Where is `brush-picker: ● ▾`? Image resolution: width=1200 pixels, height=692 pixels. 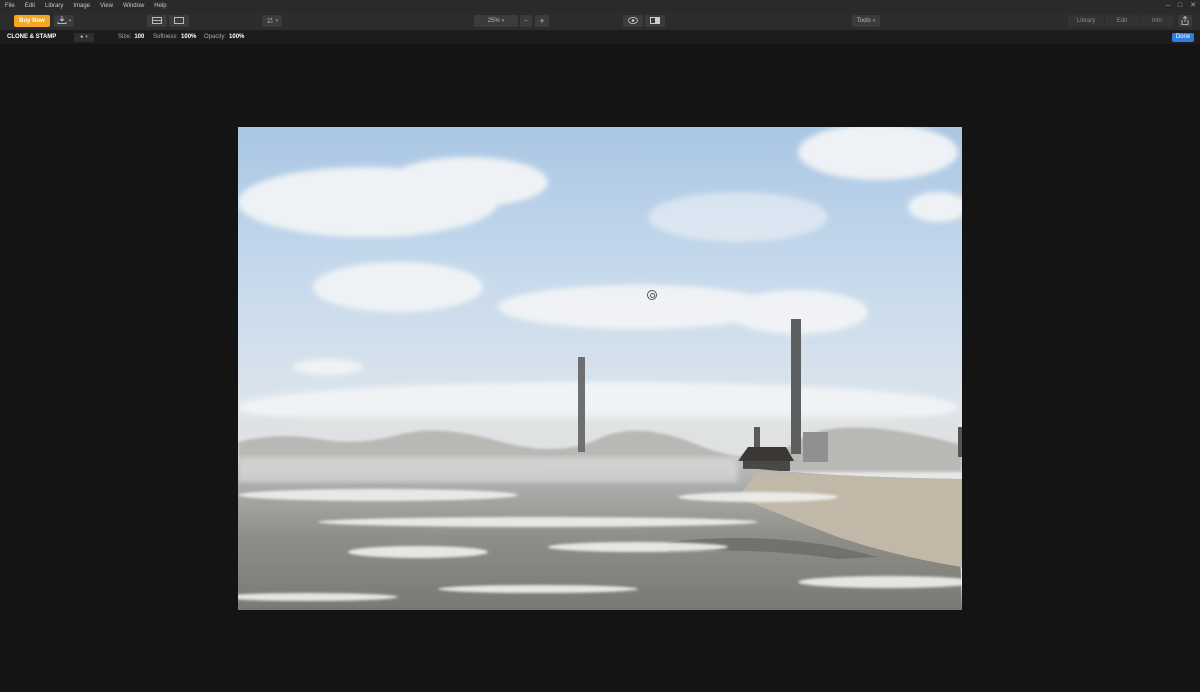
brush-picker: ● ▾ is located at coordinates (84, 37).